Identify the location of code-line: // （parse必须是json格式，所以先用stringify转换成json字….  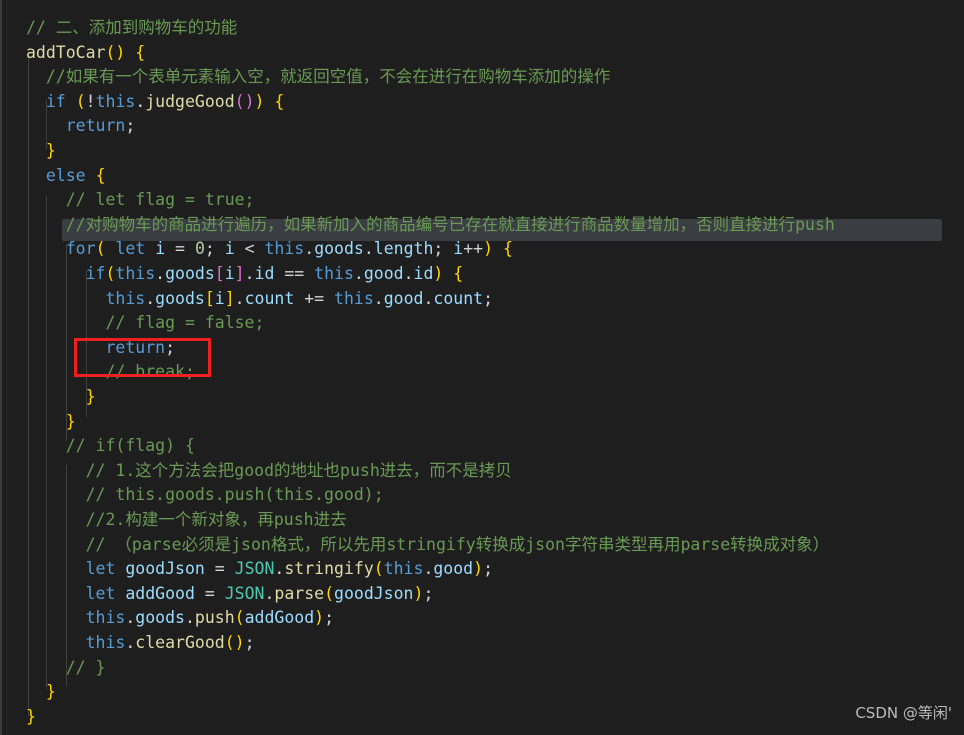
(482, 545).